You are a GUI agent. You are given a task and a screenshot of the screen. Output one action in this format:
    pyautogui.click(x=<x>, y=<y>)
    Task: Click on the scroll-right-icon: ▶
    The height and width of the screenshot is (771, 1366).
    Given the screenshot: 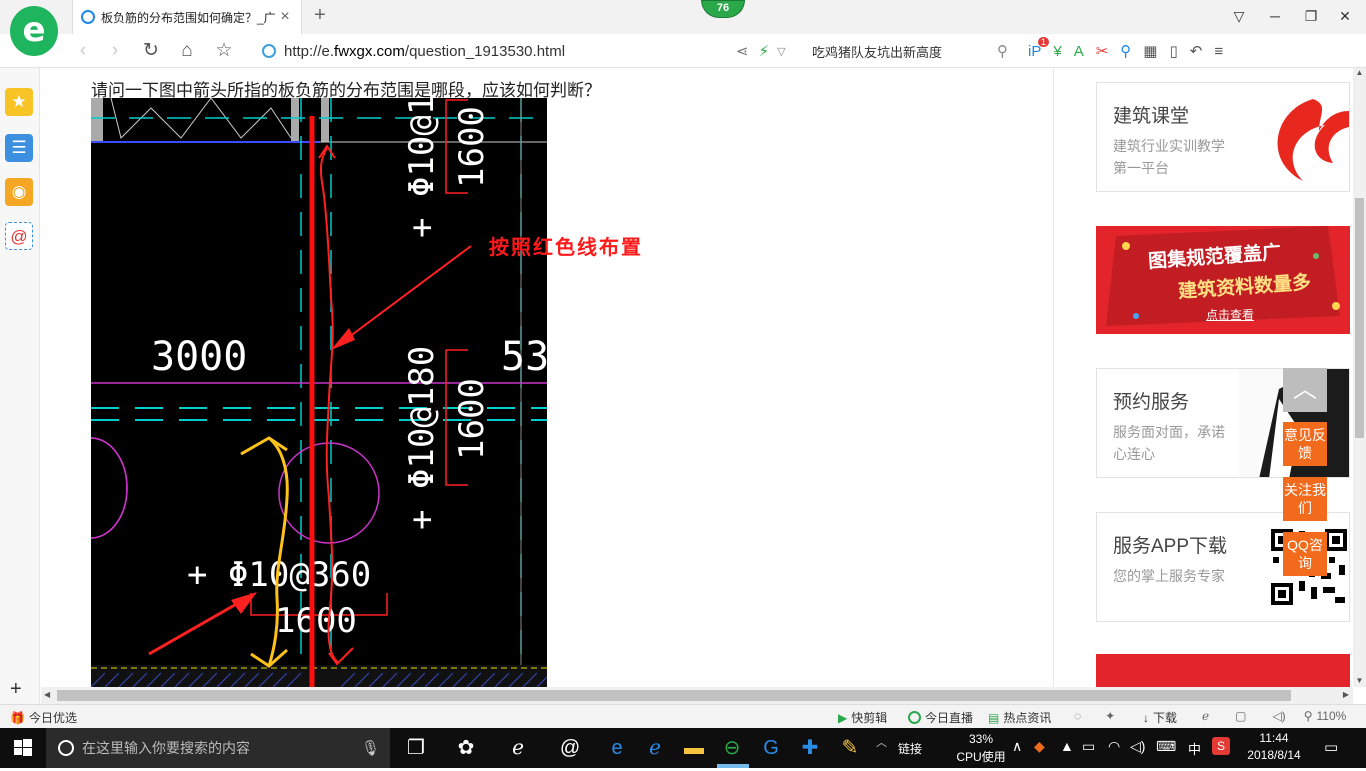 What is the action you would take?
    pyautogui.click(x=1346, y=694)
    